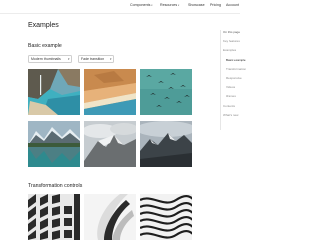 The image size is (320, 240). What do you see at coordinates (230, 87) in the screenshot?
I see `toc-item-videos: Videos` at bounding box center [230, 87].